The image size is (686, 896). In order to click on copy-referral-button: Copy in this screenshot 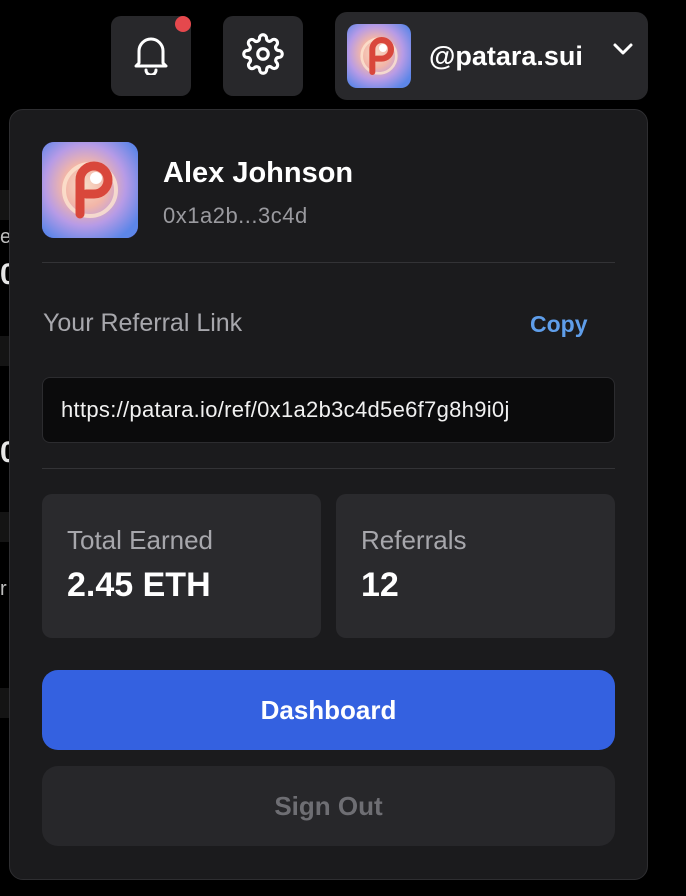, I will do `click(559, 324)`.